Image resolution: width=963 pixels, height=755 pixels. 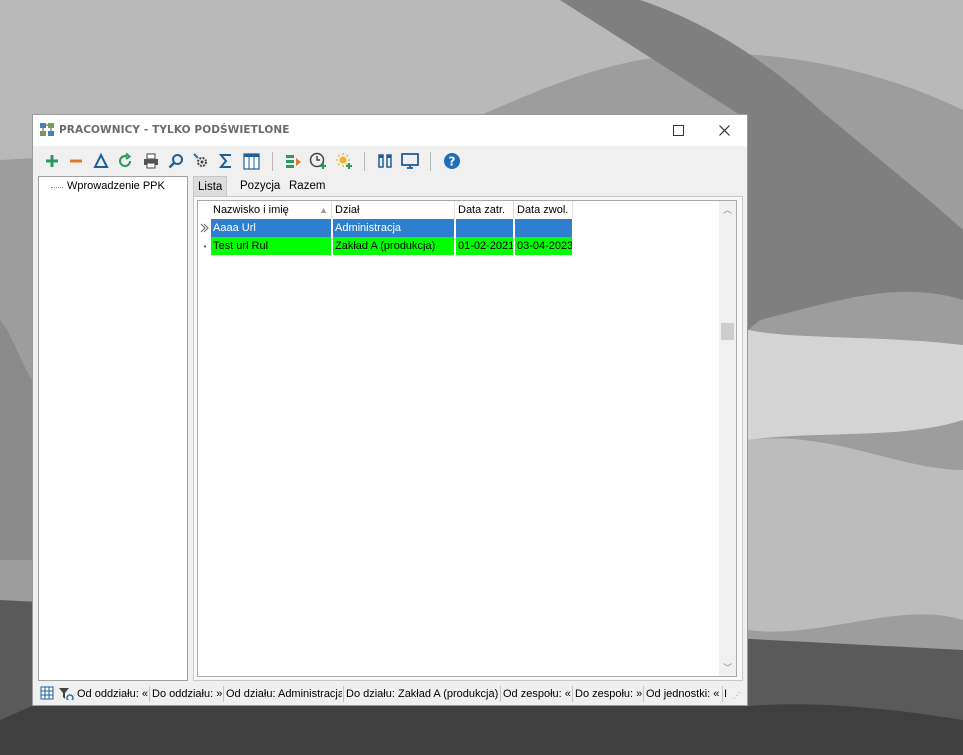 I want to click on tree-panel: Wprowadzenie PPK, so click(x=113, y=428).